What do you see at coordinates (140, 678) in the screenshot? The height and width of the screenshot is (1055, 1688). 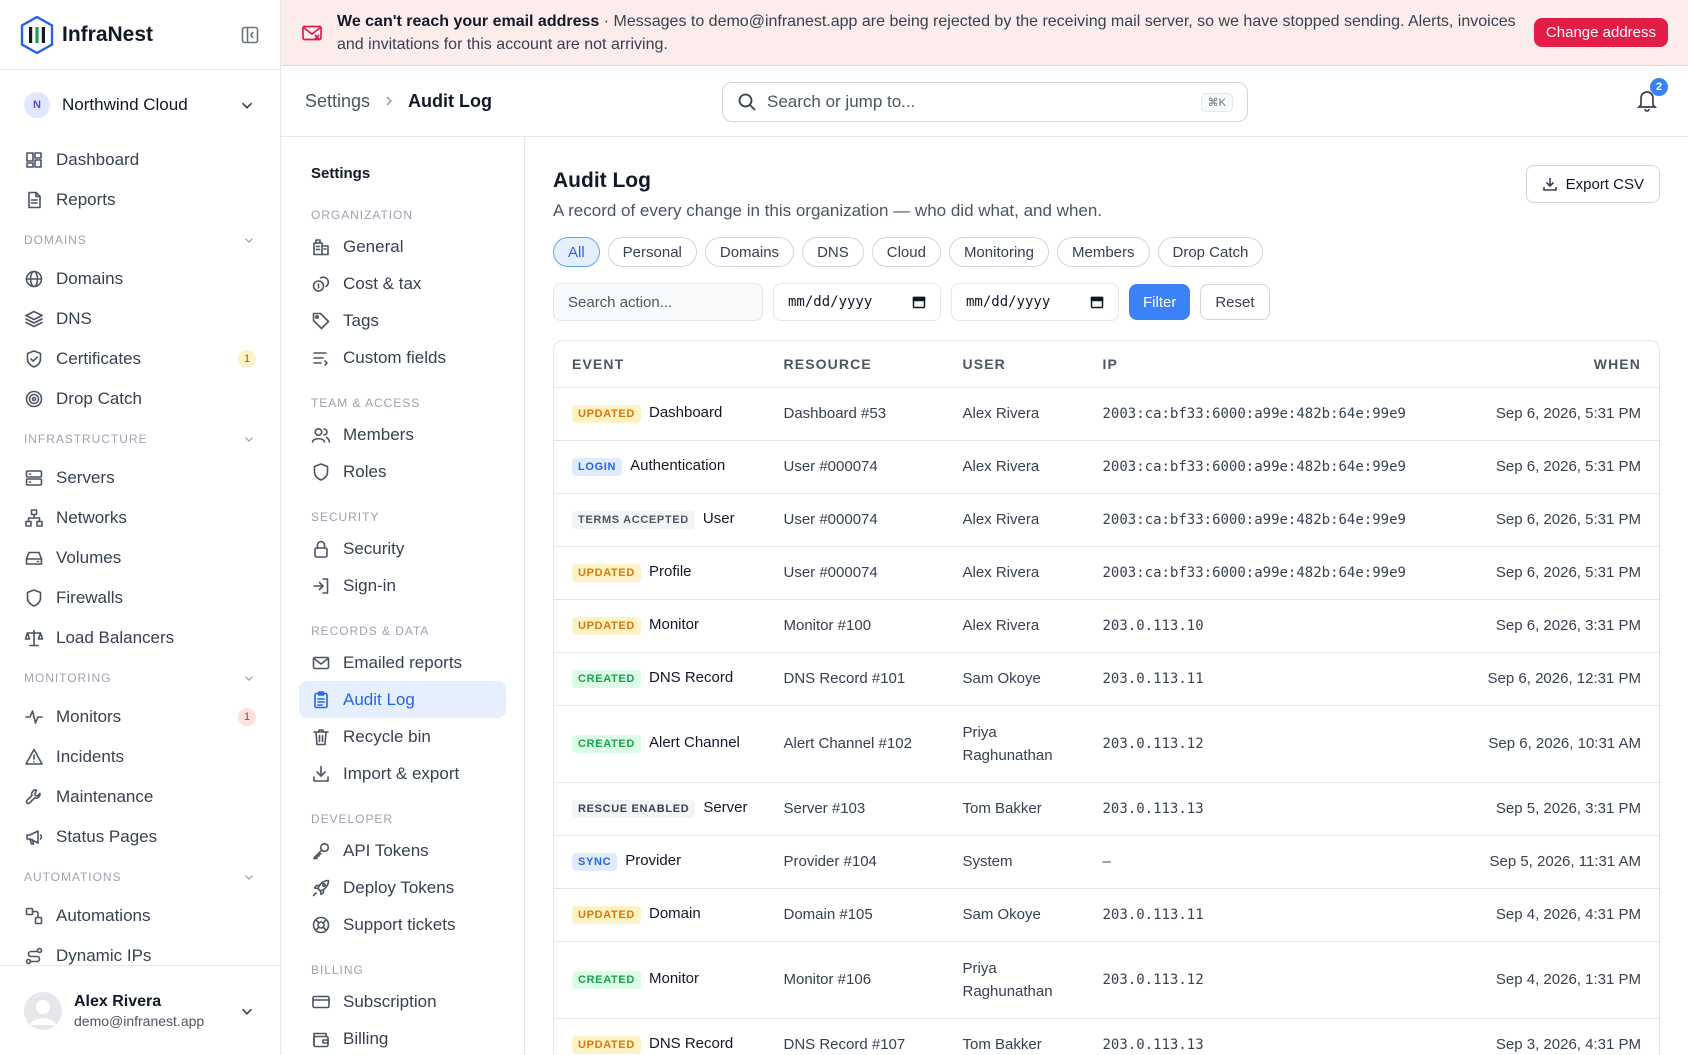 I see `sidebar-section-monitoring: MONITORING` at bounding box center [140, 678].